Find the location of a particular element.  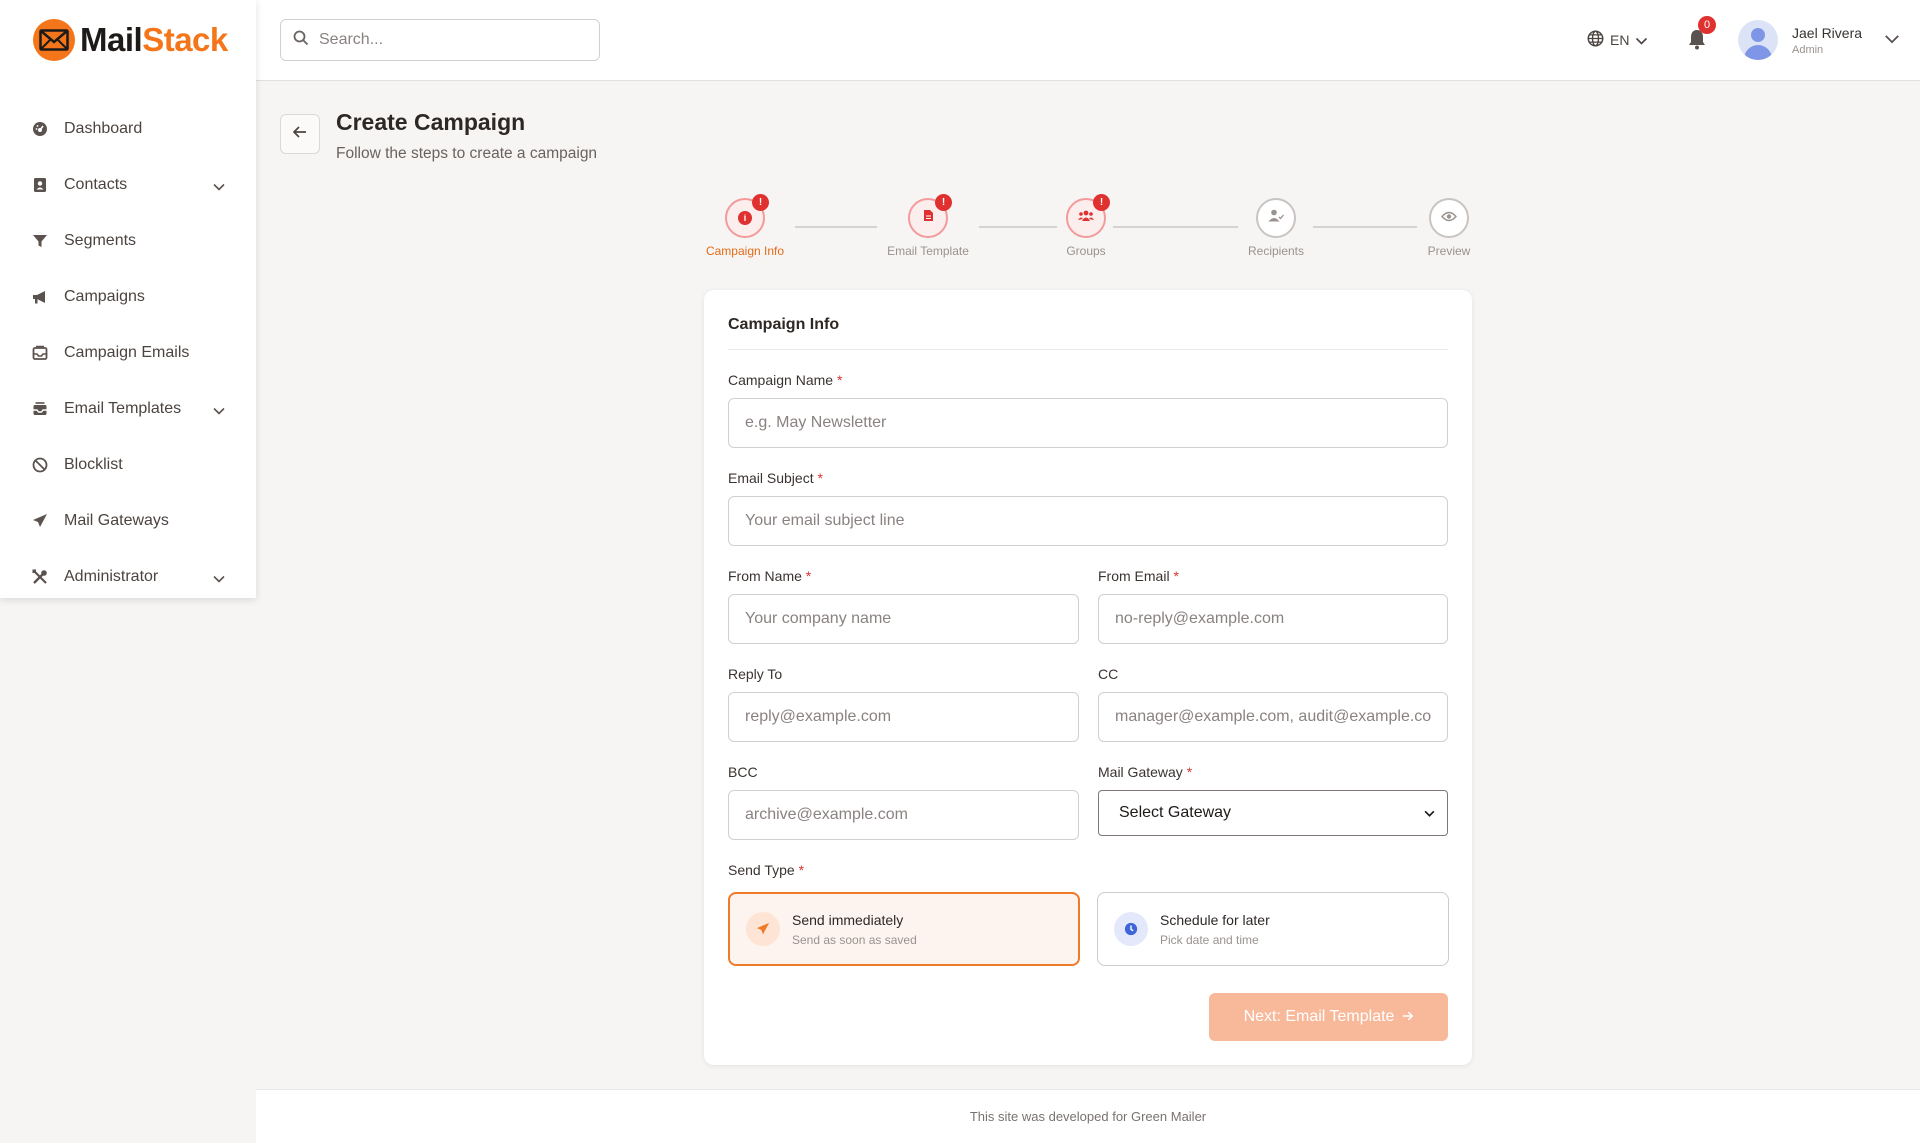

step-recipients: Recipients is located at coordinates (1276, 228).